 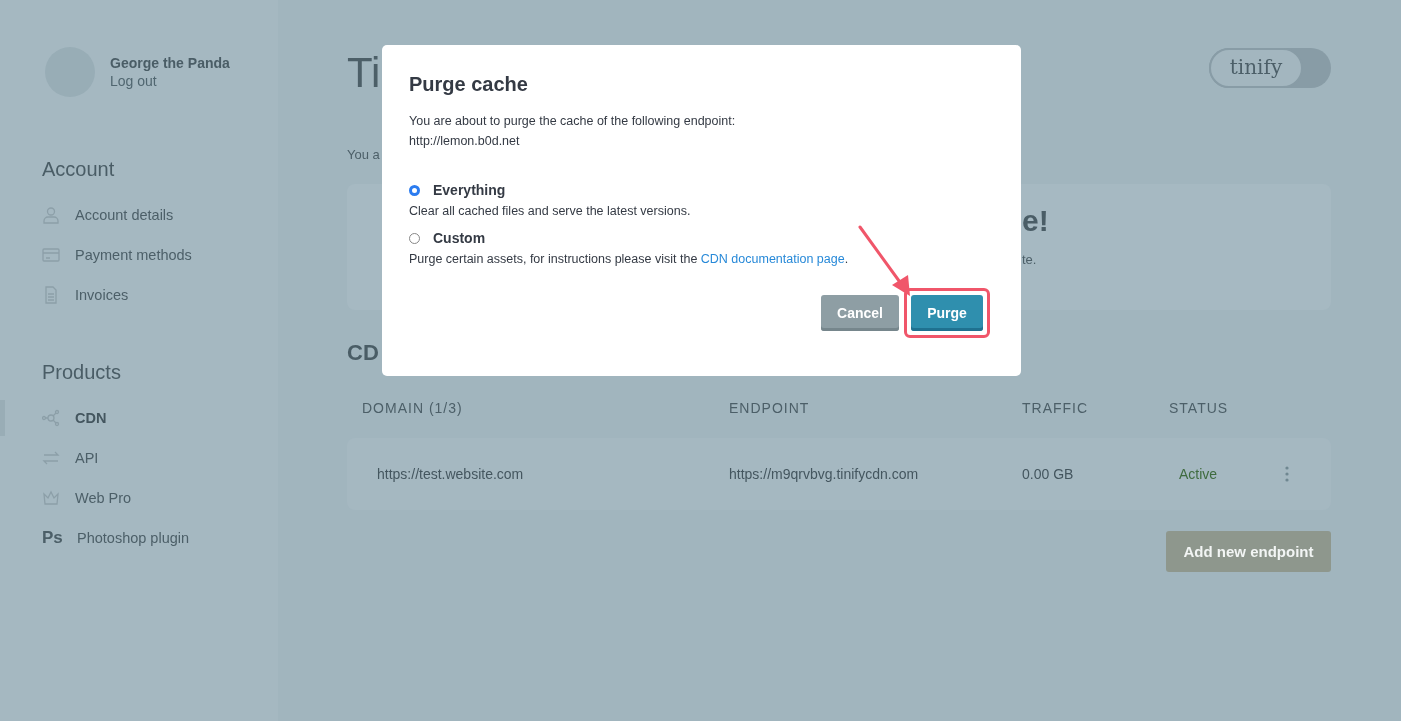 What do you see at coordinates (451, 474) in the screenshot?
I see `table-cell-text: https://test.website.com` at bounding box center [451, 474].